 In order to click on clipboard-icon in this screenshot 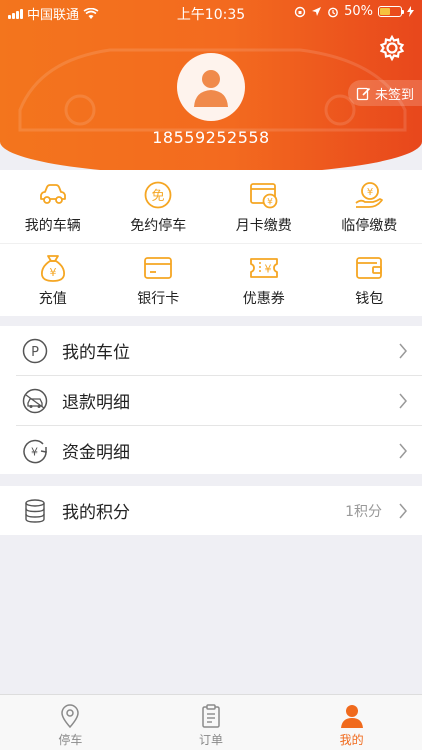, I will do `click(211, 716)`.